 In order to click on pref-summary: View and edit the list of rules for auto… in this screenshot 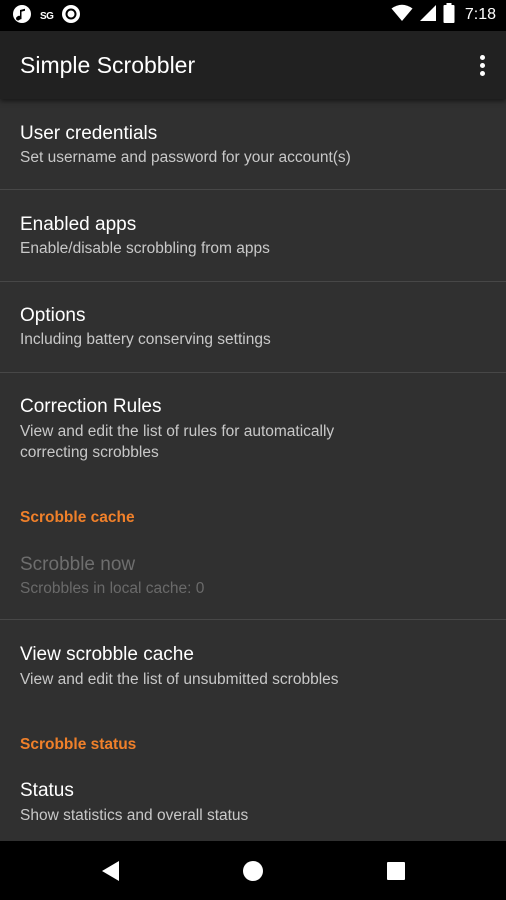, I will do `click(177, 442)`.